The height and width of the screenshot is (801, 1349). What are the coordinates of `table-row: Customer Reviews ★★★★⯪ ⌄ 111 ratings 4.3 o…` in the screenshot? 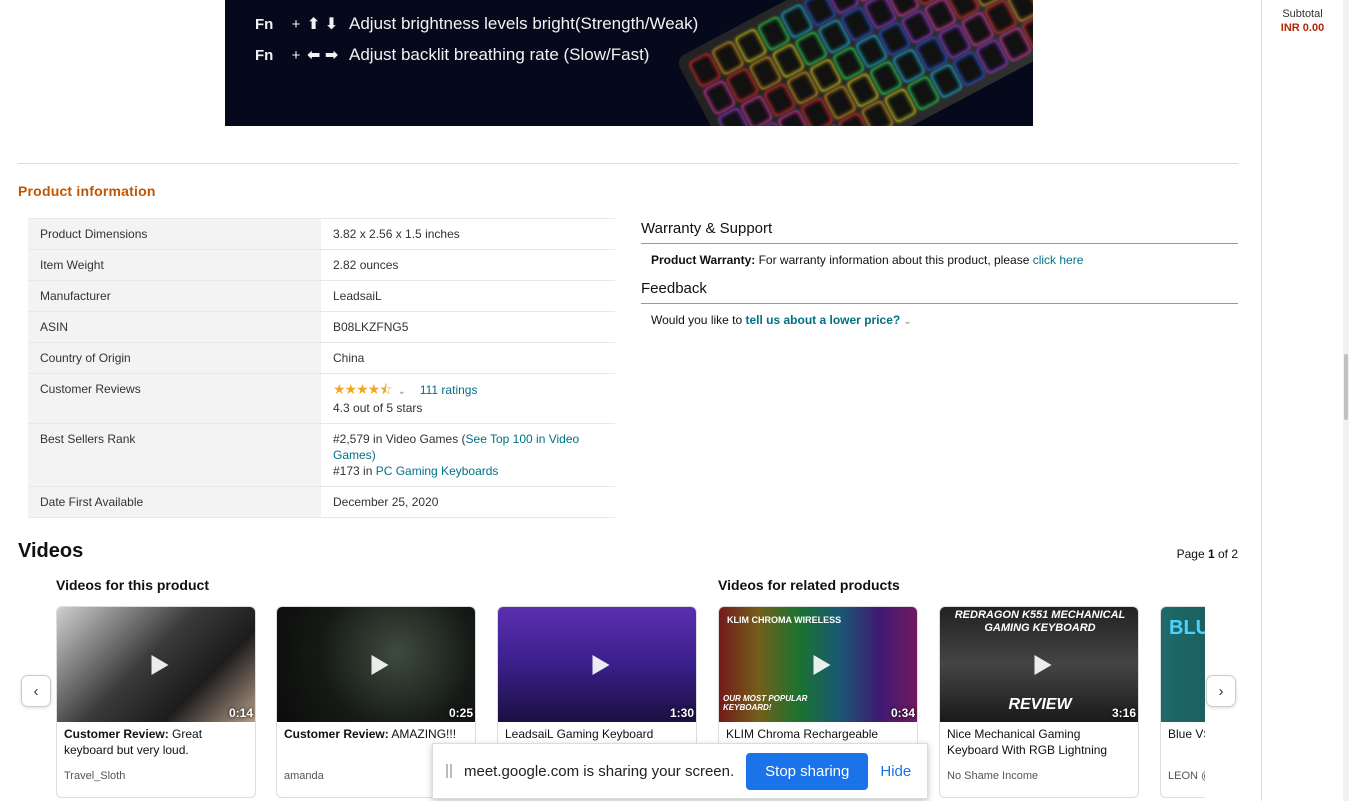 It's located at (321, 398).